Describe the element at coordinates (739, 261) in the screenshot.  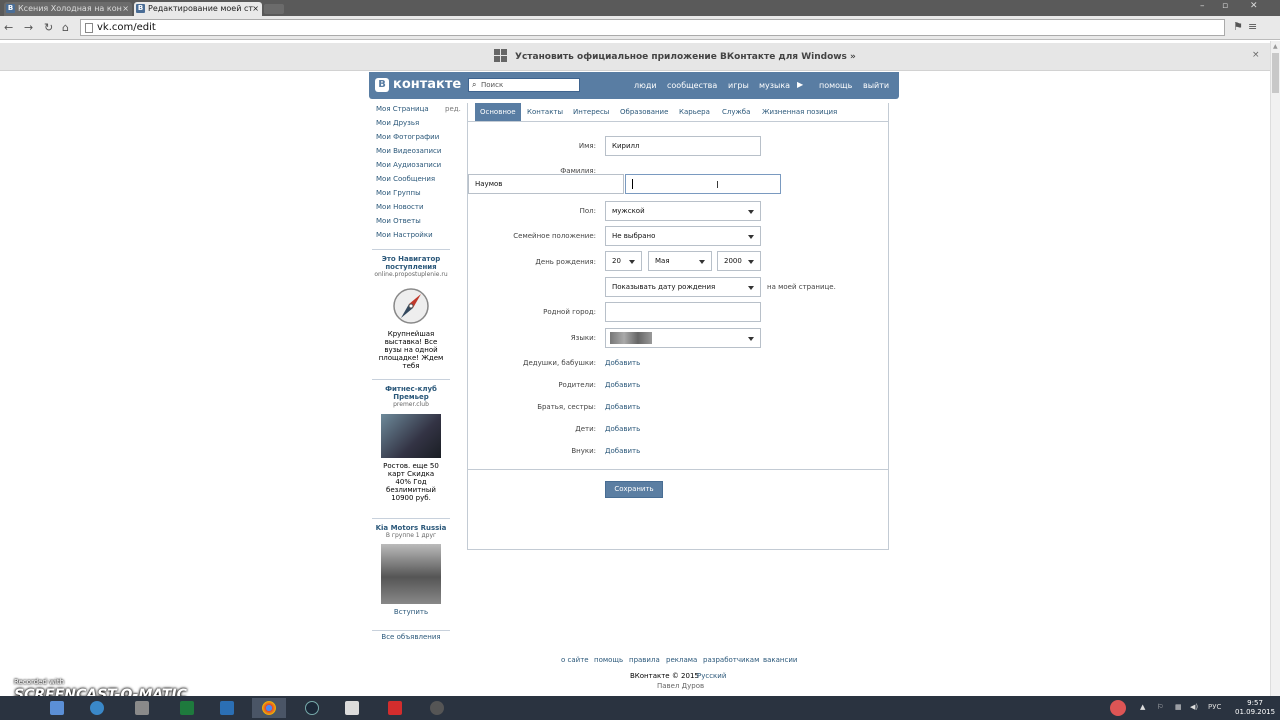
I see `birthday-year-select: 2000` at that location.